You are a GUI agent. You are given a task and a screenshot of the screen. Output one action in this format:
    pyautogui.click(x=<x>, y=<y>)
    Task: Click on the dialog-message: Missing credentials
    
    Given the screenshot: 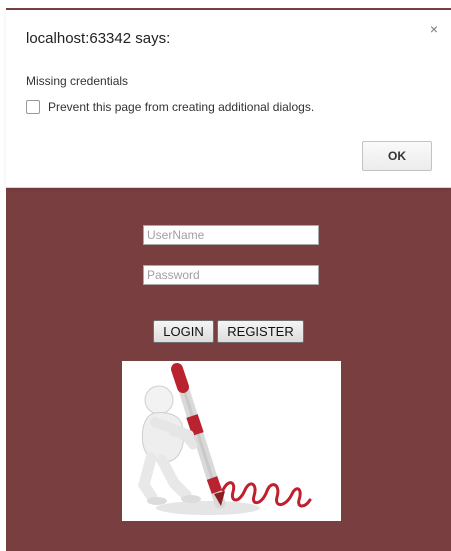 What is the action you would take?
    pyautogui.click(x=77, y=81)
    